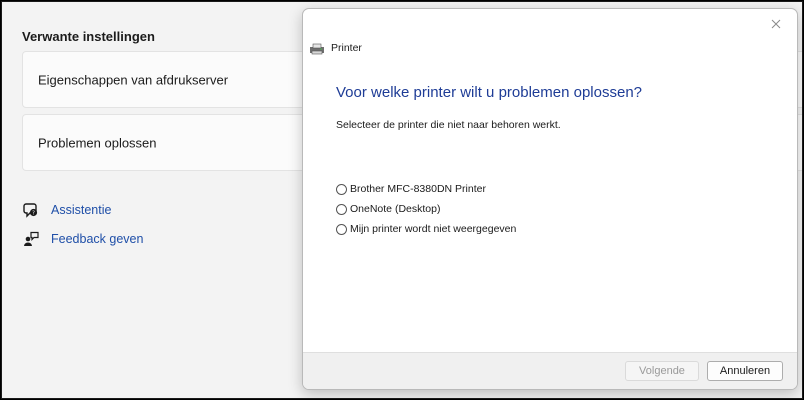 The image size is (804, 400). I want to click on close-button, so click(776, 25).